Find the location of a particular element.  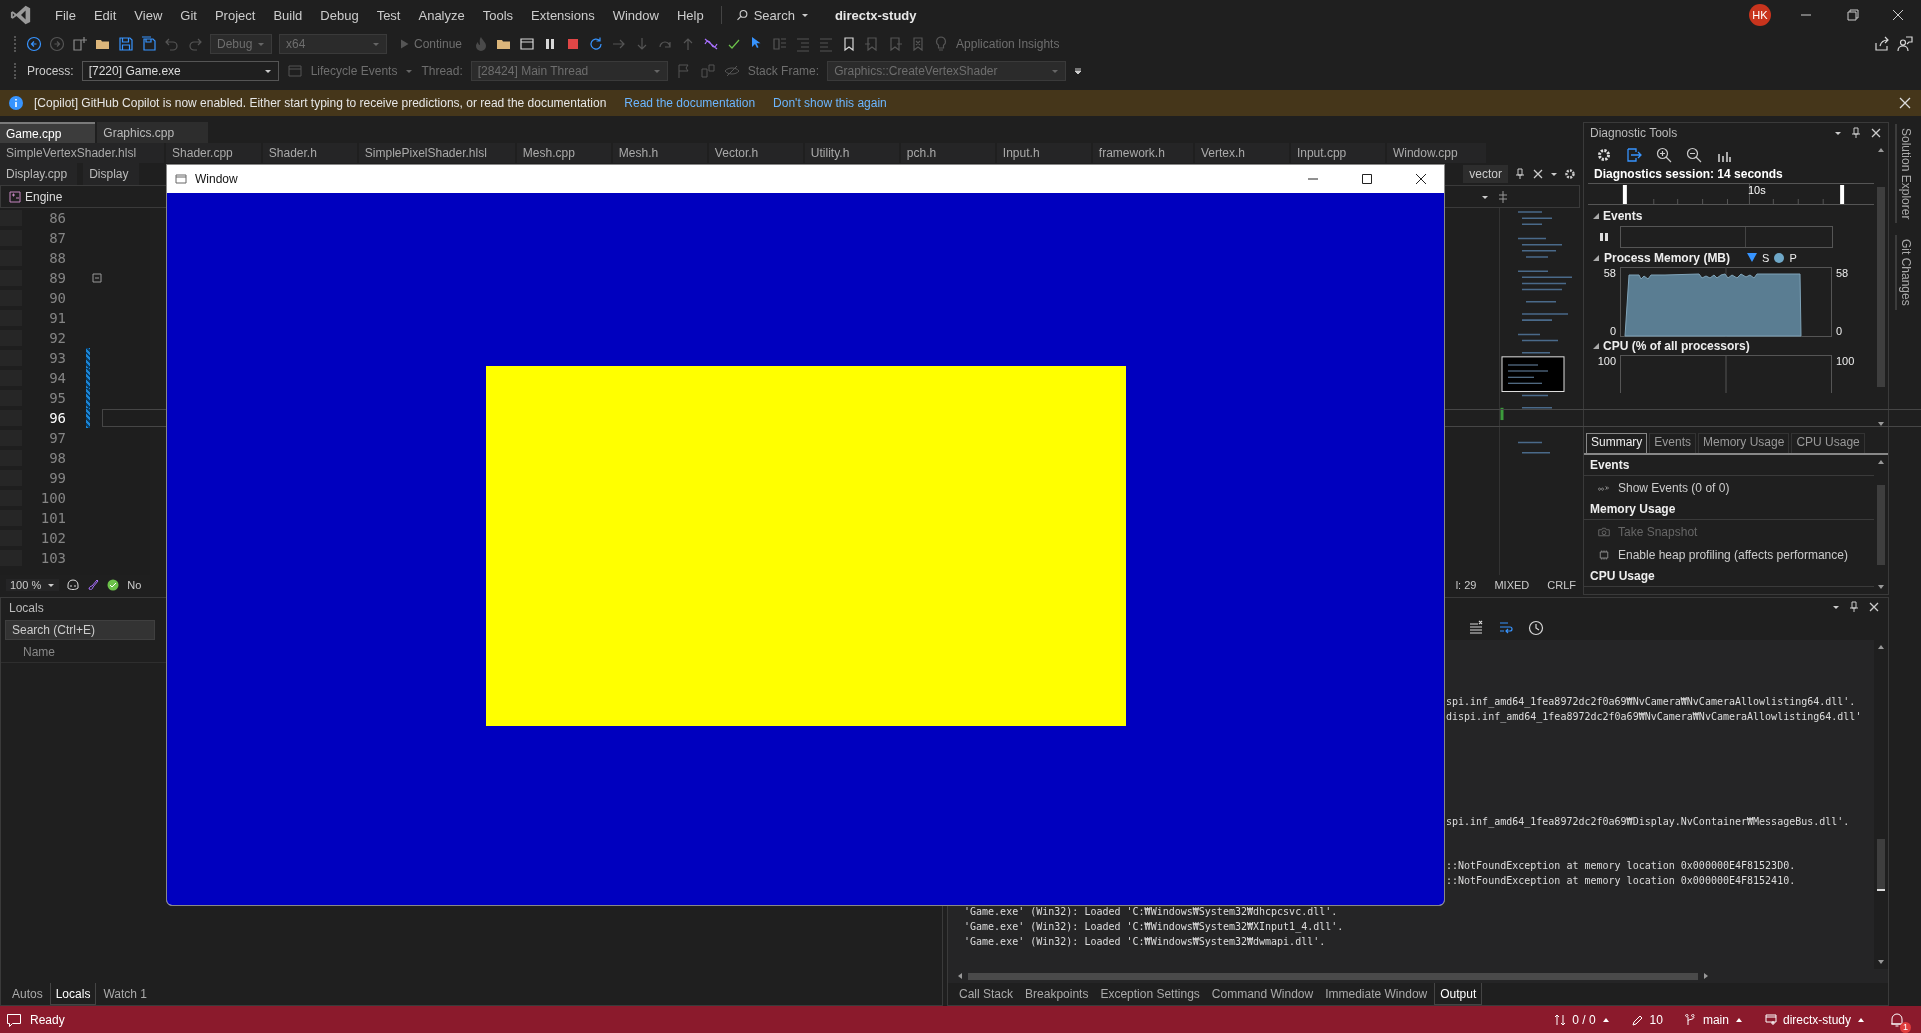

summary-action: Enable heap profiling (affects performance) is located at coordinates (1733, 554).